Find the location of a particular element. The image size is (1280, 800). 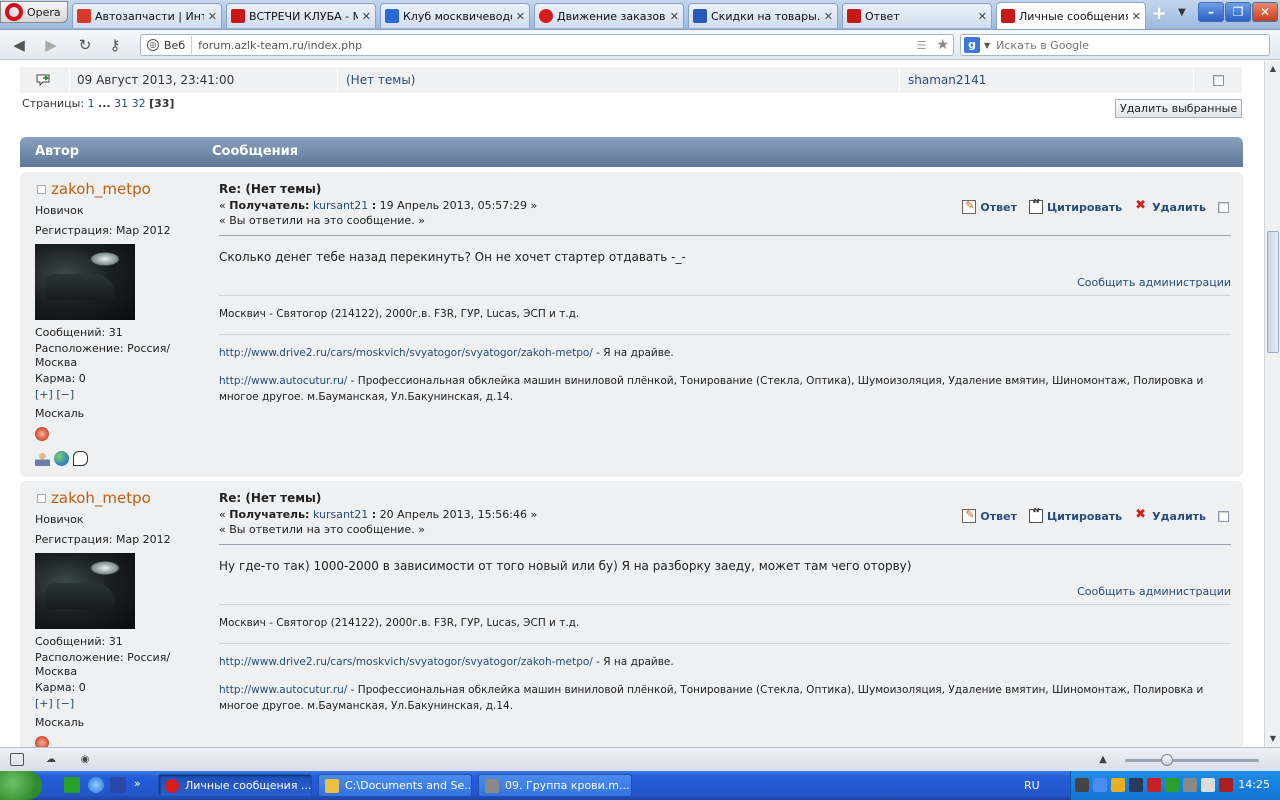

tray-shield-icon is located at coordinates (1118, 785).